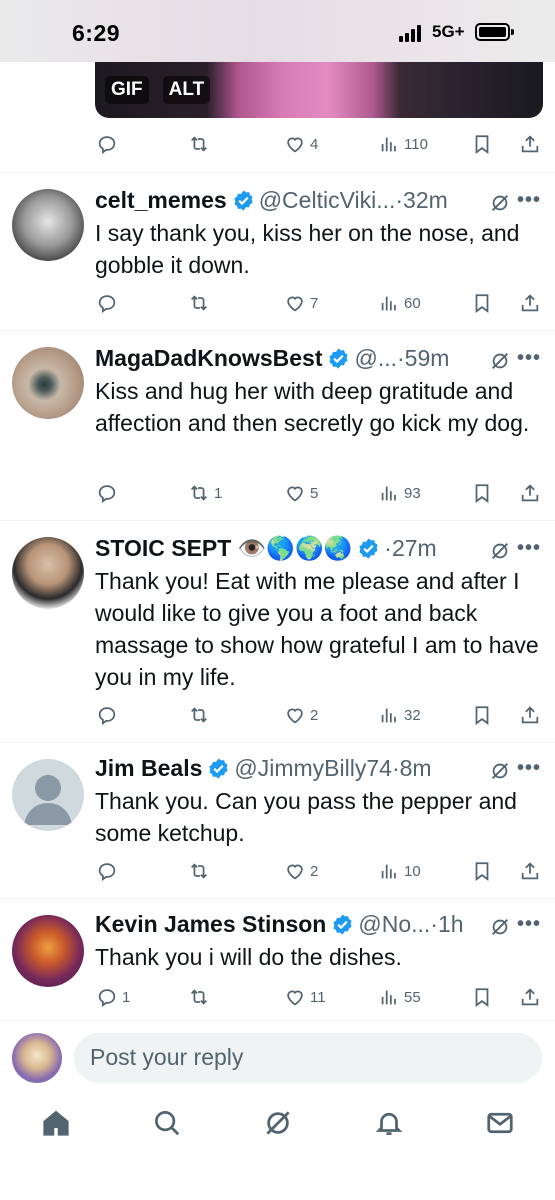  What do you see at coordinates (305, 997) in the screenshot?
I see `like-button: 11` at bounding box center [305, 997].